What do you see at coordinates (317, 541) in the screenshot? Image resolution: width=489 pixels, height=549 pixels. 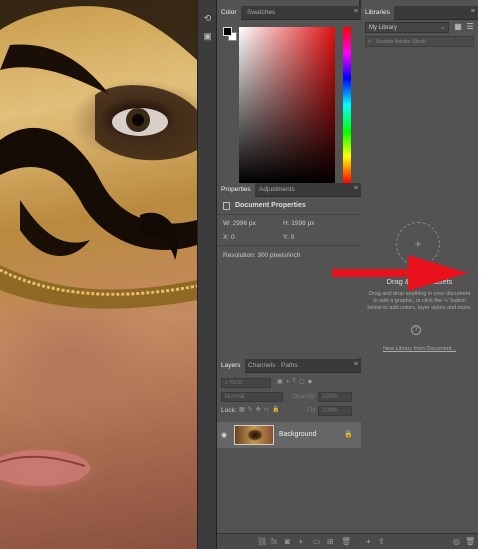 I see `folder-icon: ▭` at bounding box center [317, 541].